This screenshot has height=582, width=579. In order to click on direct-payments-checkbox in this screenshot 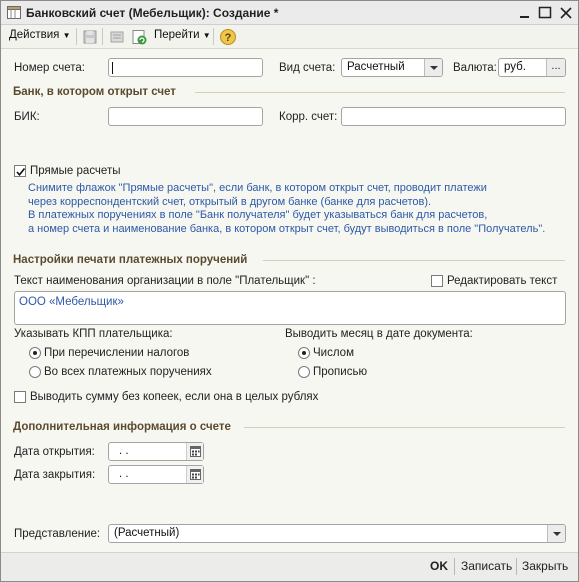, I will do `click(20, 171)`.